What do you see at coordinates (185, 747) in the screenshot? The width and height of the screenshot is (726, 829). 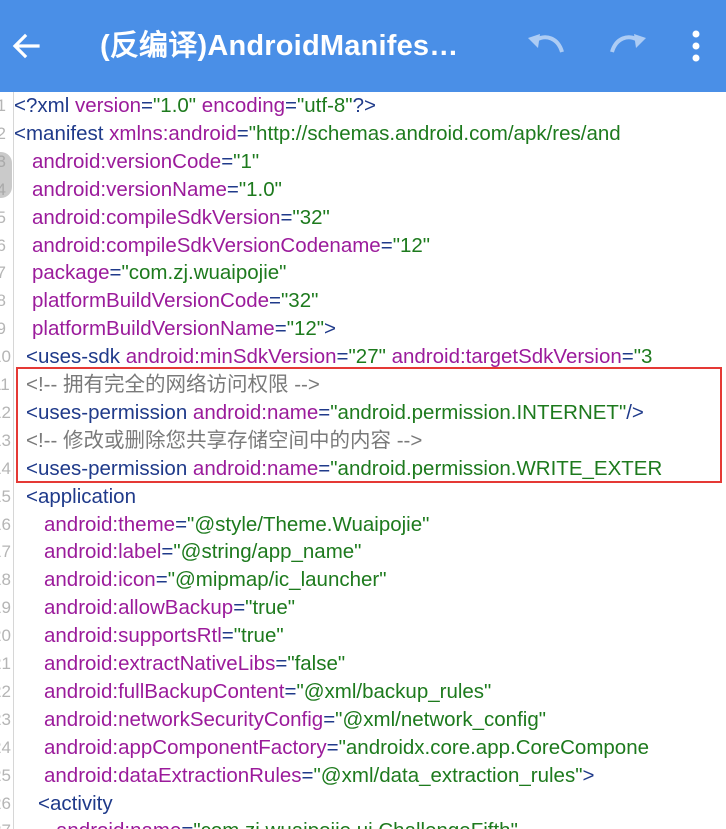 I see `token-attr: android:appComponentFactory` at bounding box center [185, 747].